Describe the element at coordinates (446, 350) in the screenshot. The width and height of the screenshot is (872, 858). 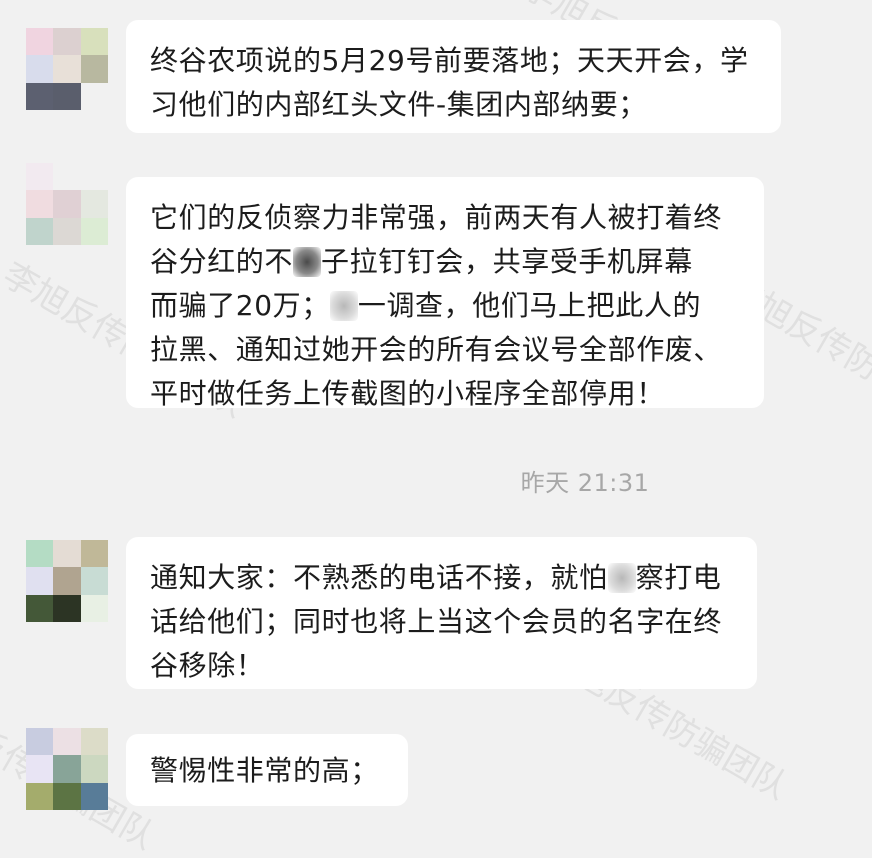
I see `message-text: 拉黑、通知过她开会的所有会议号全部作废、` at that location.